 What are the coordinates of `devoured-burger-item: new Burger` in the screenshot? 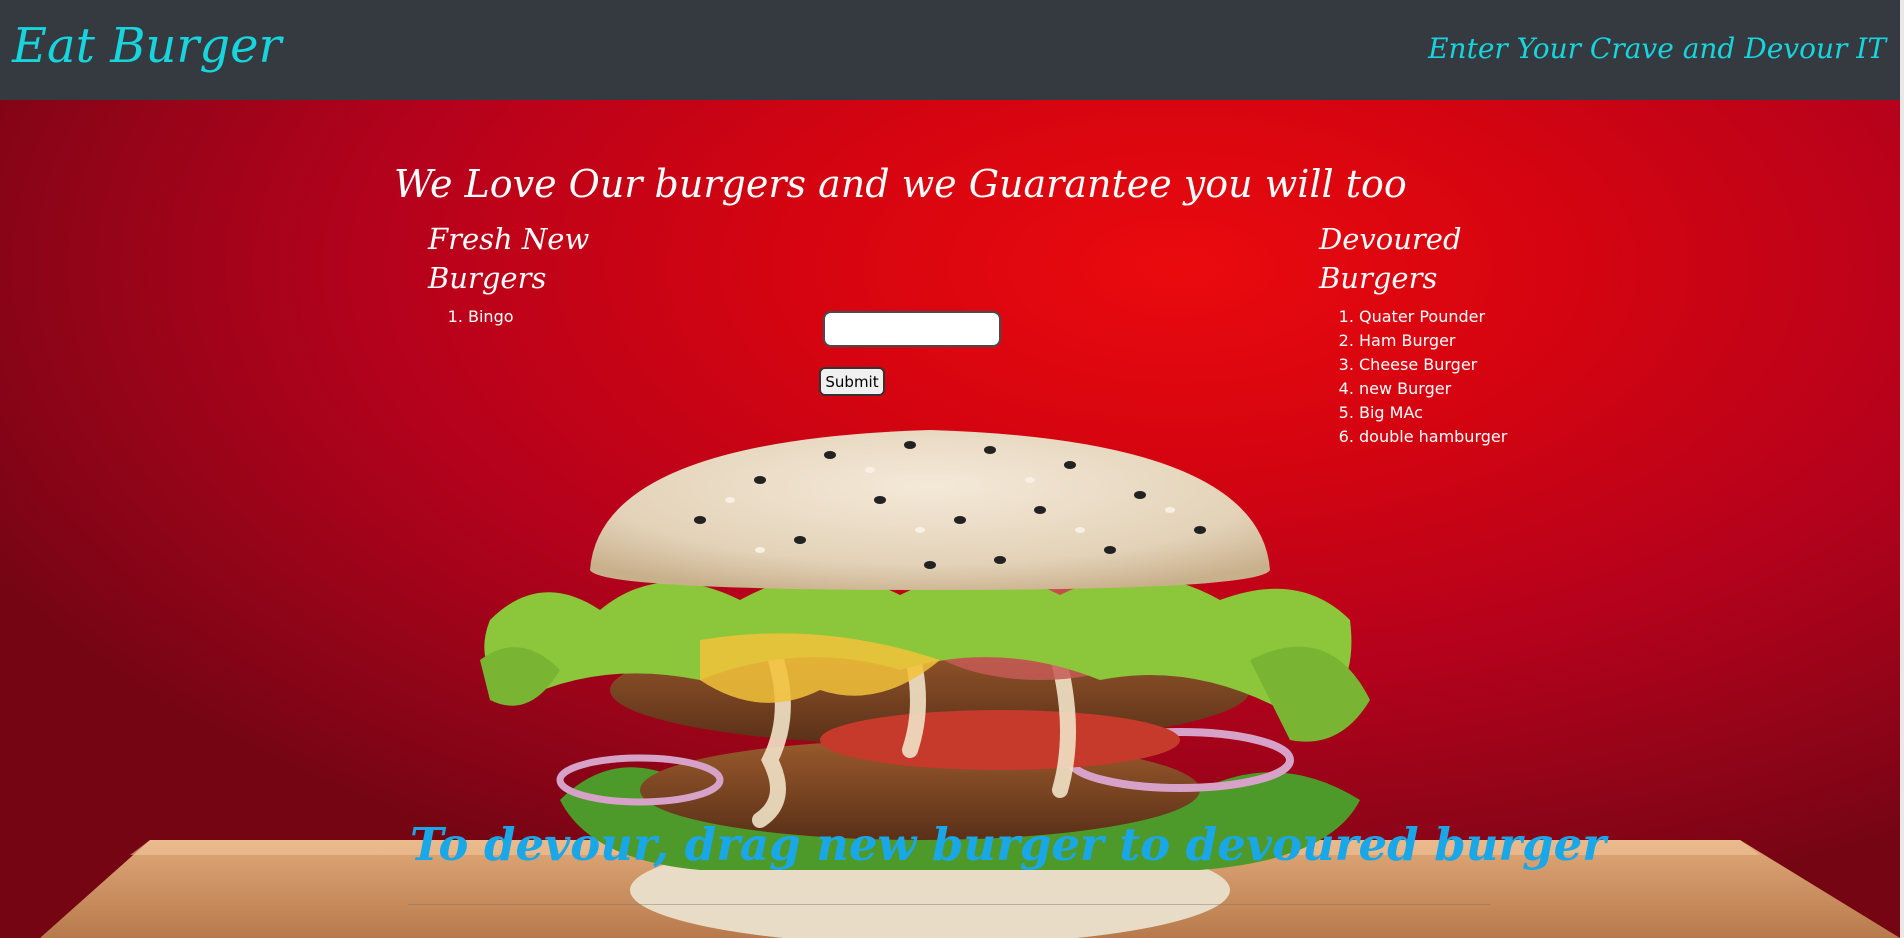 It's located at (1433, 389).